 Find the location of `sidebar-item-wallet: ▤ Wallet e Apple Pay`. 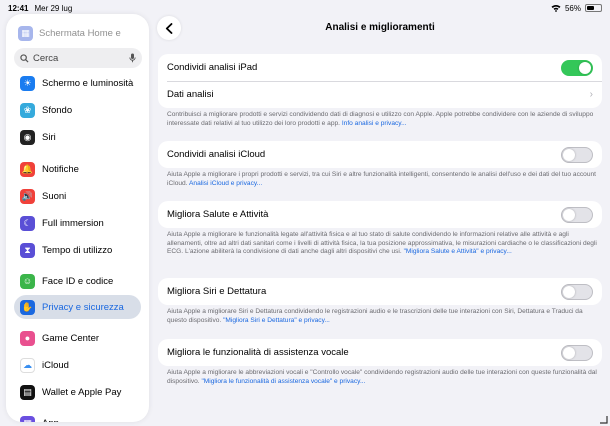

sidebar-item-wallet: ▤ Wallet e Apple Pay is located at coordinates (77, 392).